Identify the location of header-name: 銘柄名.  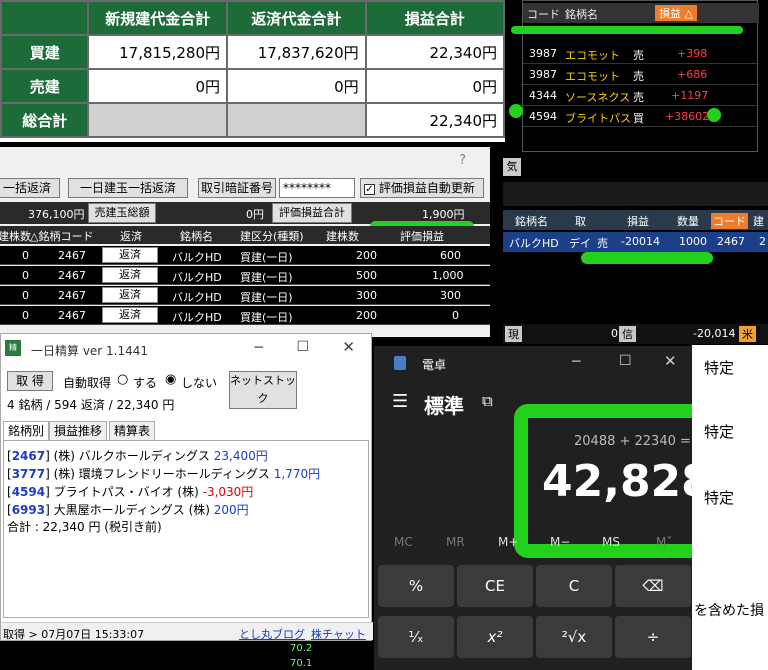
(581, 14).